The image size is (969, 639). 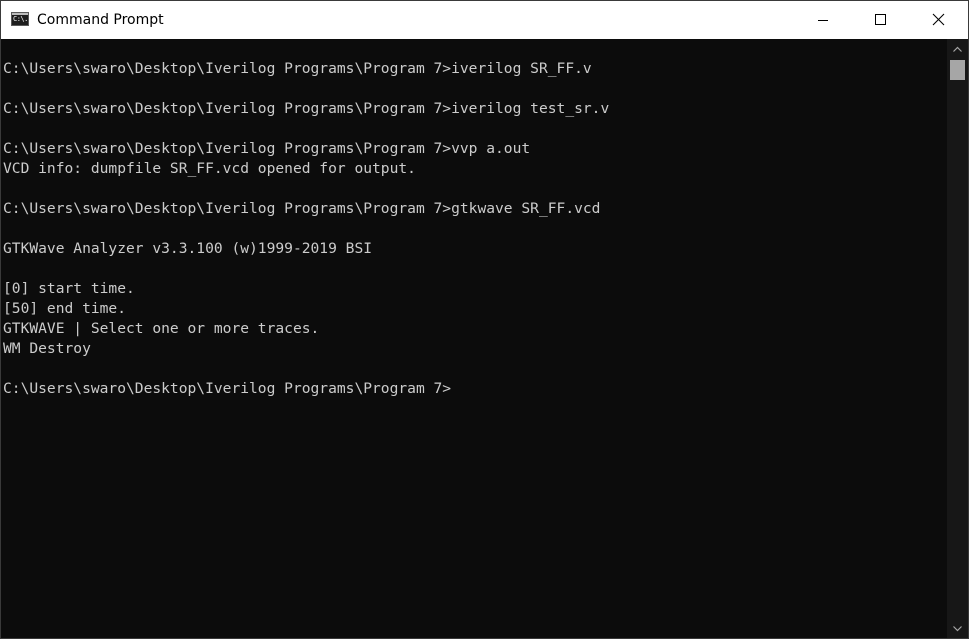 What do you see at coordinates (161, 328) in the screenshot?
I see `console-line: GTKWAVE | Select one or more traces.` at bounding box center [161, 328].